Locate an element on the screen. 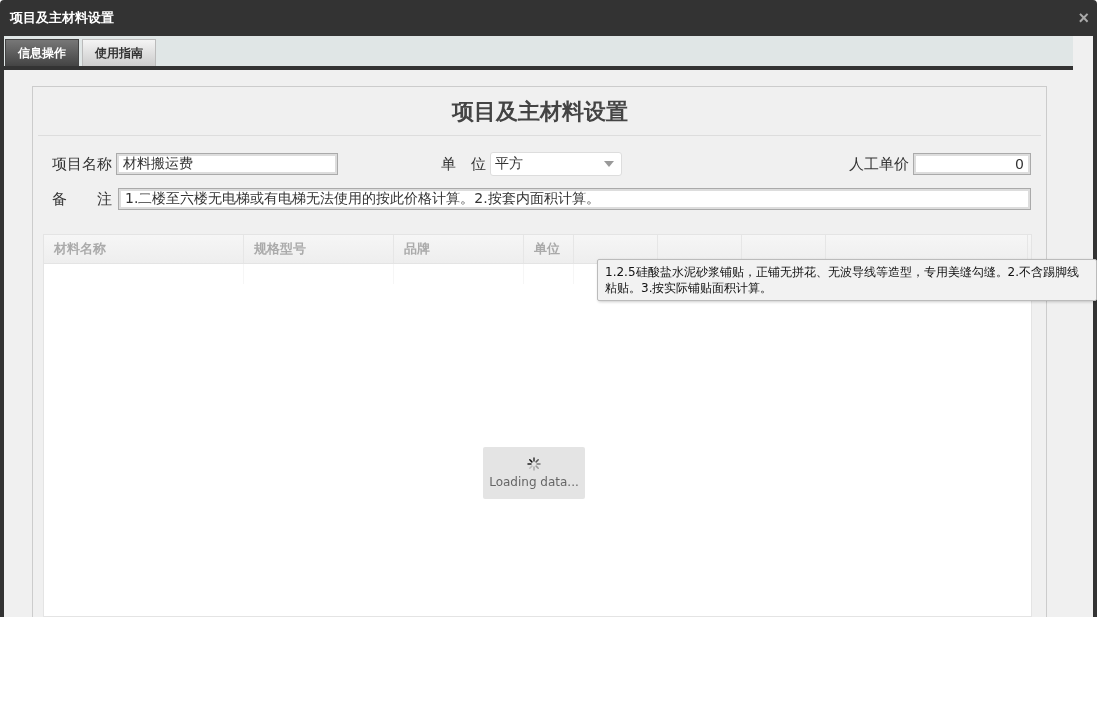  tab: 信息操作 is located at coordinates (42, 52).